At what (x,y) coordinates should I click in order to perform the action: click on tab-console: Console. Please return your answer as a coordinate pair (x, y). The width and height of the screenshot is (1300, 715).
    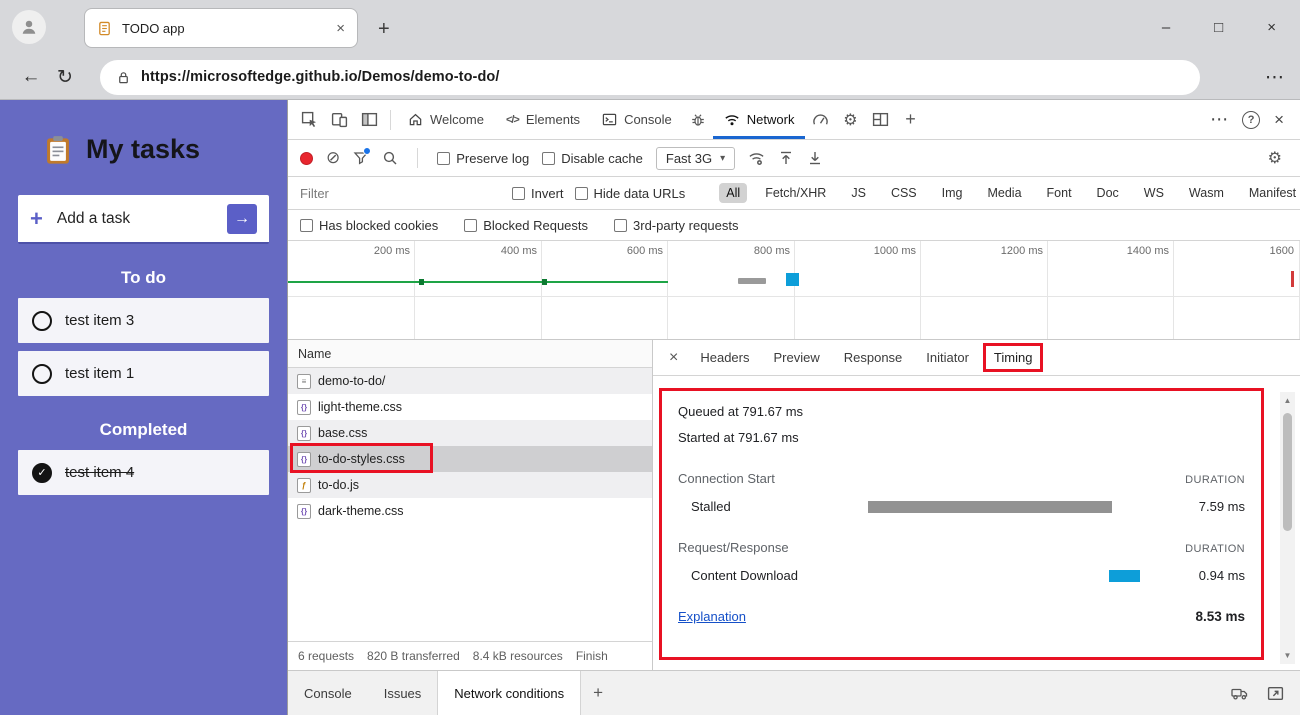
    Looking at the image, I should click on (637, 119).